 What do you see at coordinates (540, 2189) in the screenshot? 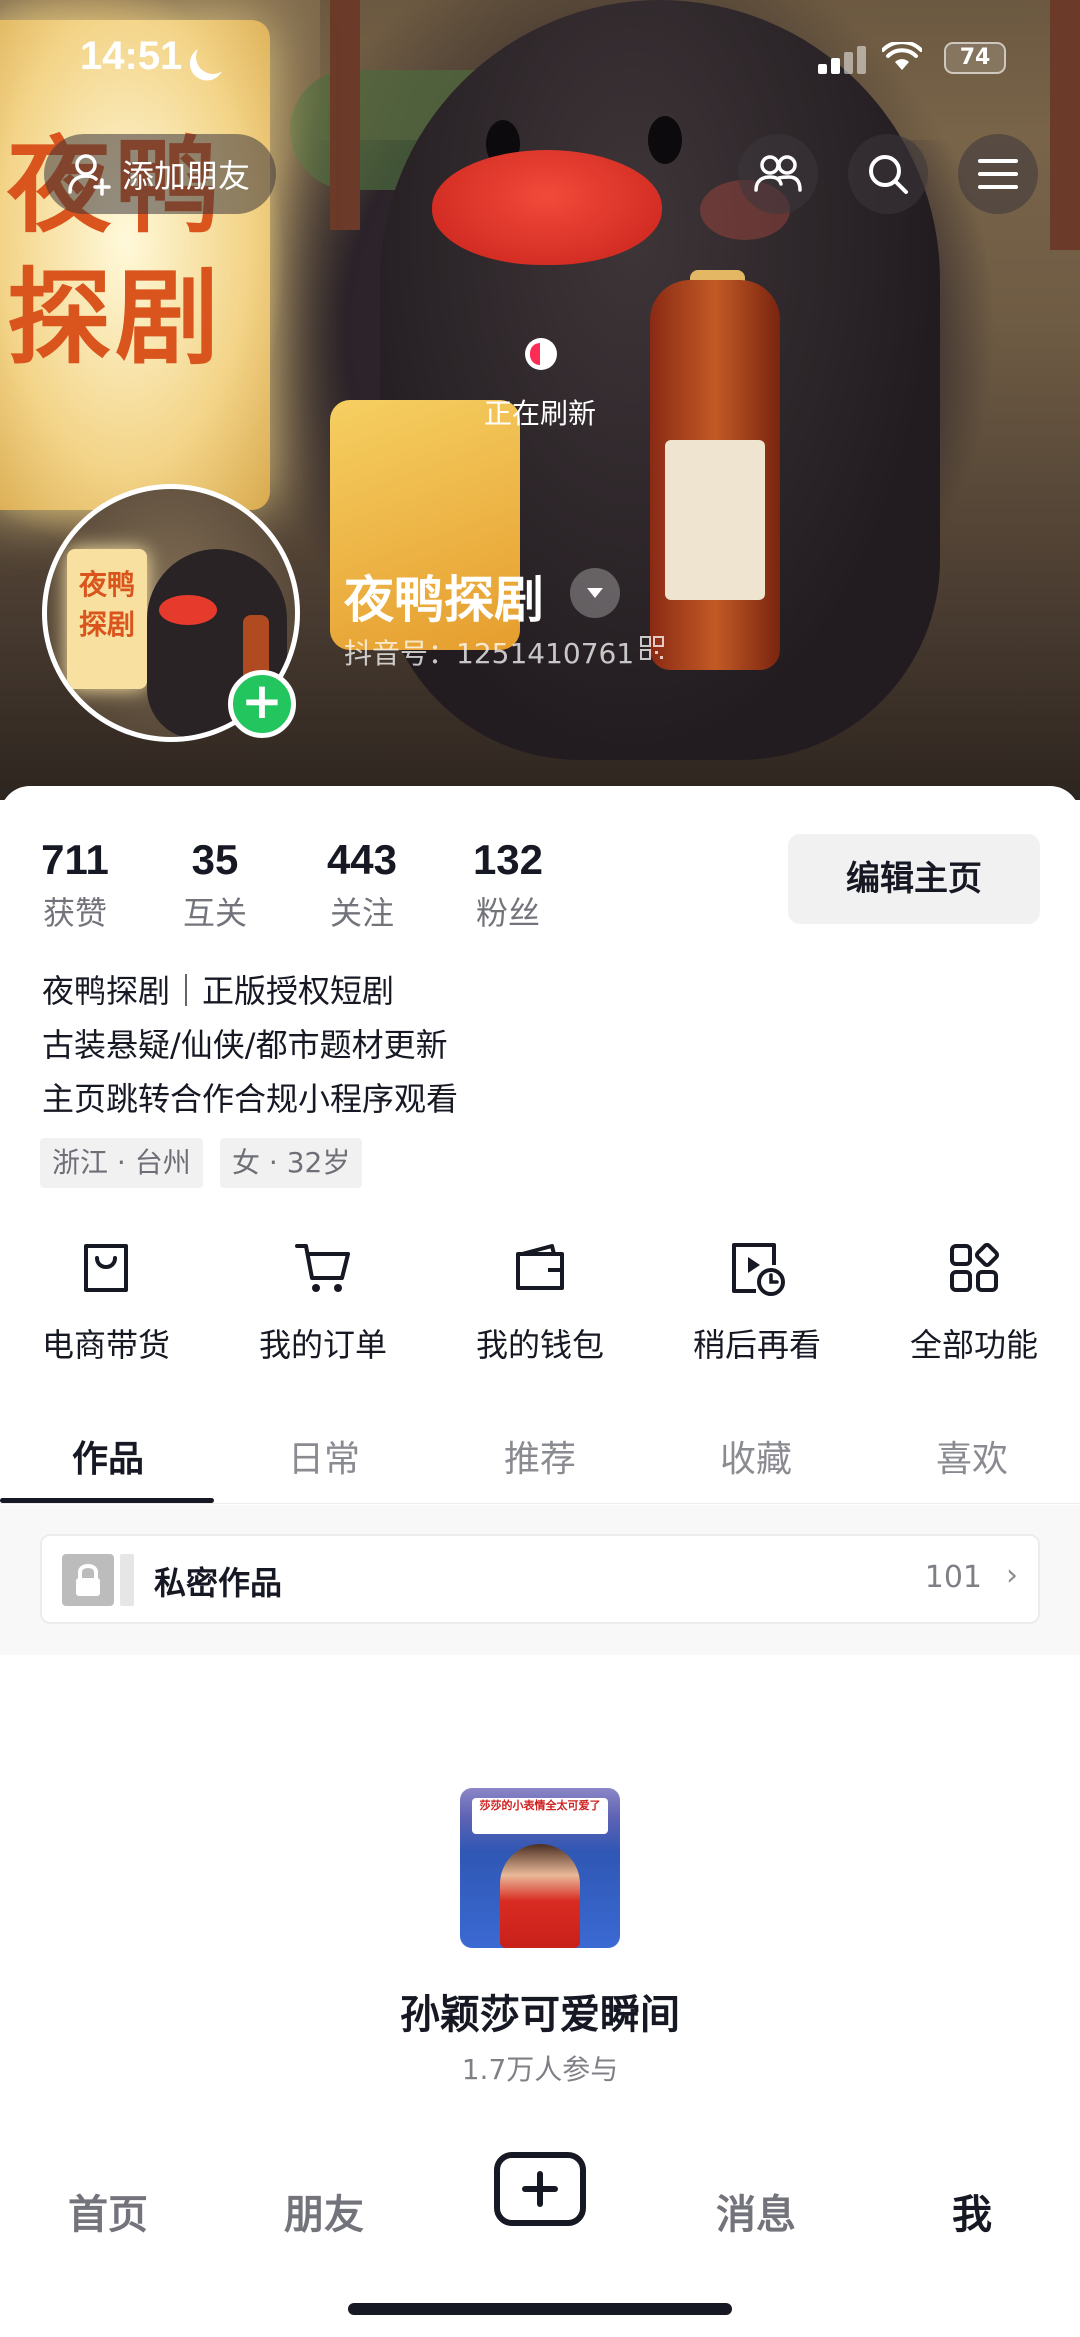
I see `create-post-button` at bounding box center [540, 2189].